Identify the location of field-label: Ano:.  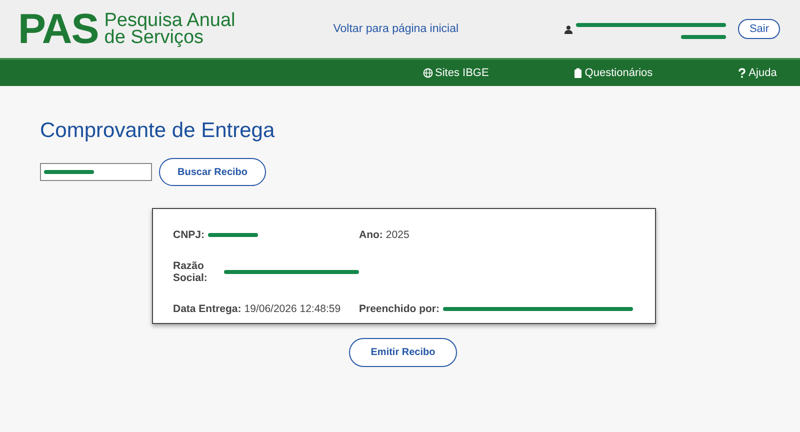
(371, 235).